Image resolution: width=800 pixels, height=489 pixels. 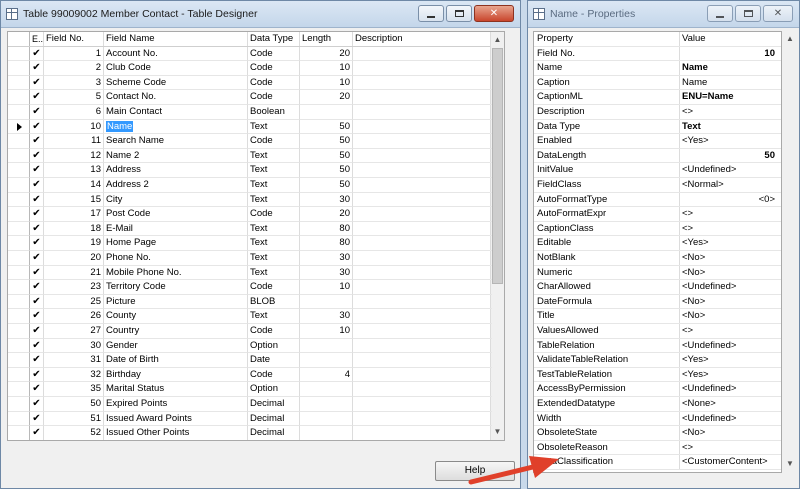 What do you see at coordinates (657, 83) in the screenshot?
I see `property-row: Caption Name` at bounding box center [657, 83].